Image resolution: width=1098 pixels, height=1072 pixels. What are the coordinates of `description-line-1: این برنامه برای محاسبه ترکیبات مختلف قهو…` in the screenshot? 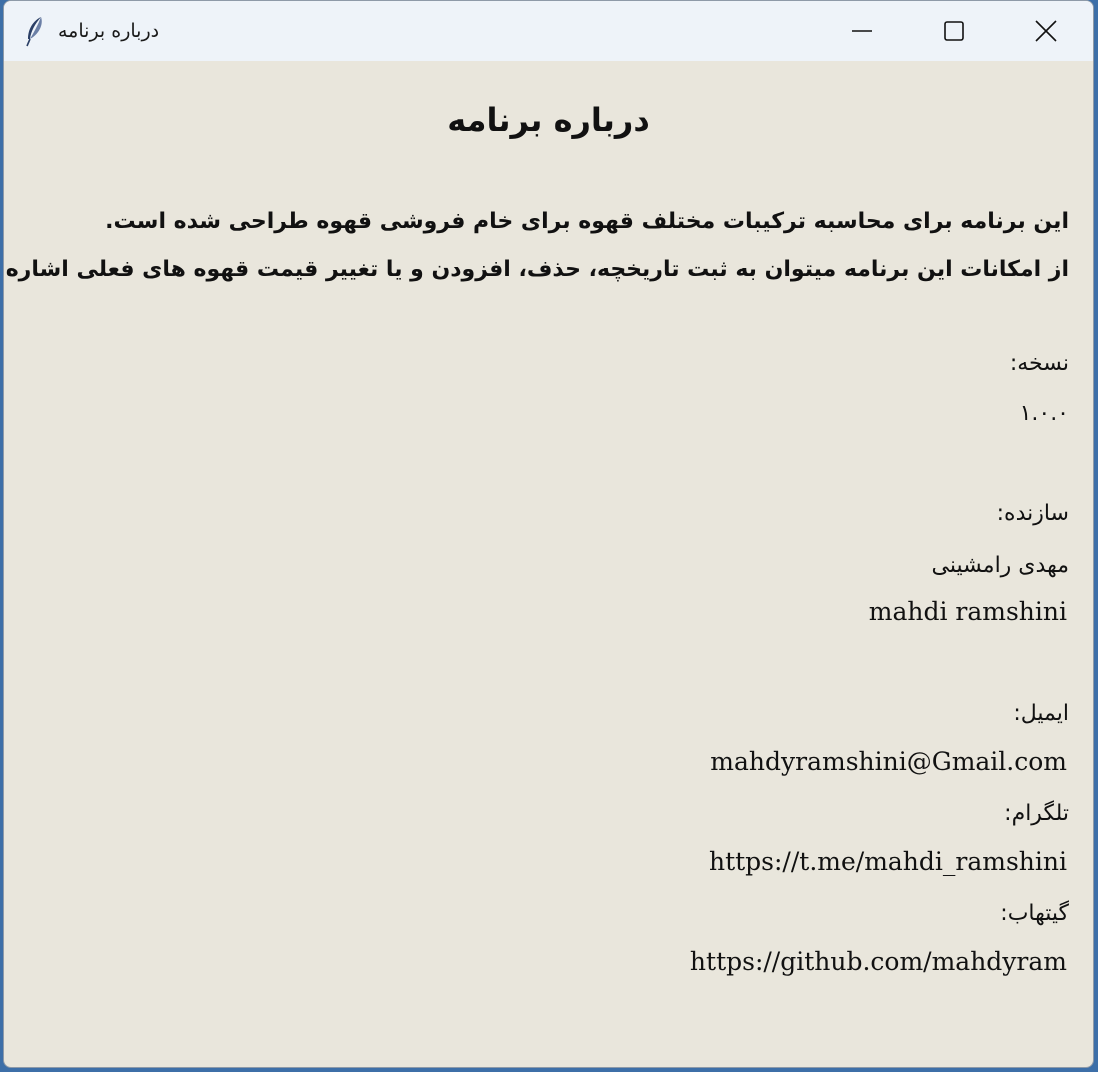 It's located at (587, 221).